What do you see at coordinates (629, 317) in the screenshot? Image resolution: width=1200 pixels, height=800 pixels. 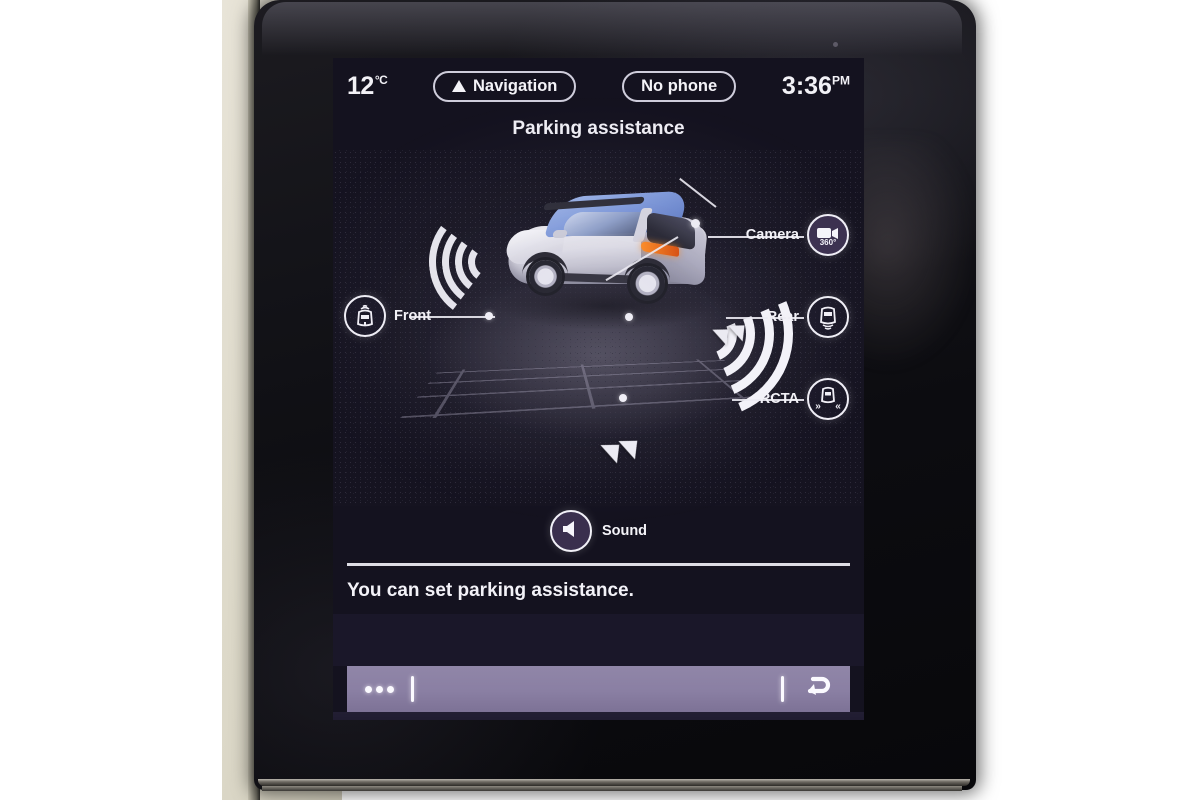 I see `anchor-dot-rear` at bounding box center [629, 317].